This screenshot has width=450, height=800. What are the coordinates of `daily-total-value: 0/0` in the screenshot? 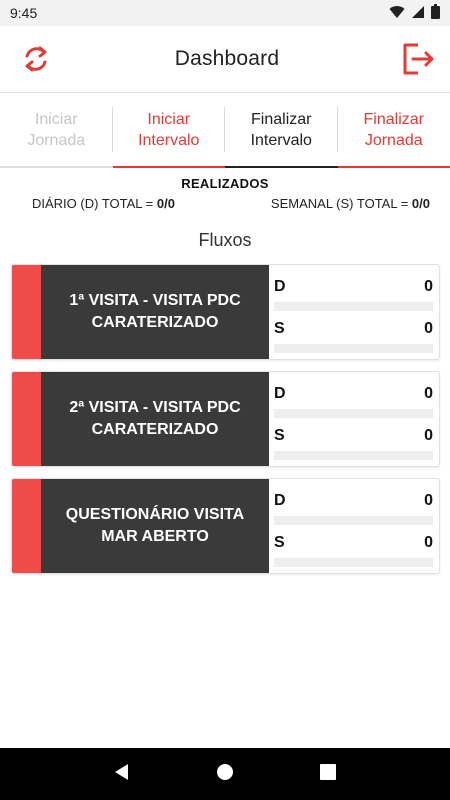 It's located at (165, 203).